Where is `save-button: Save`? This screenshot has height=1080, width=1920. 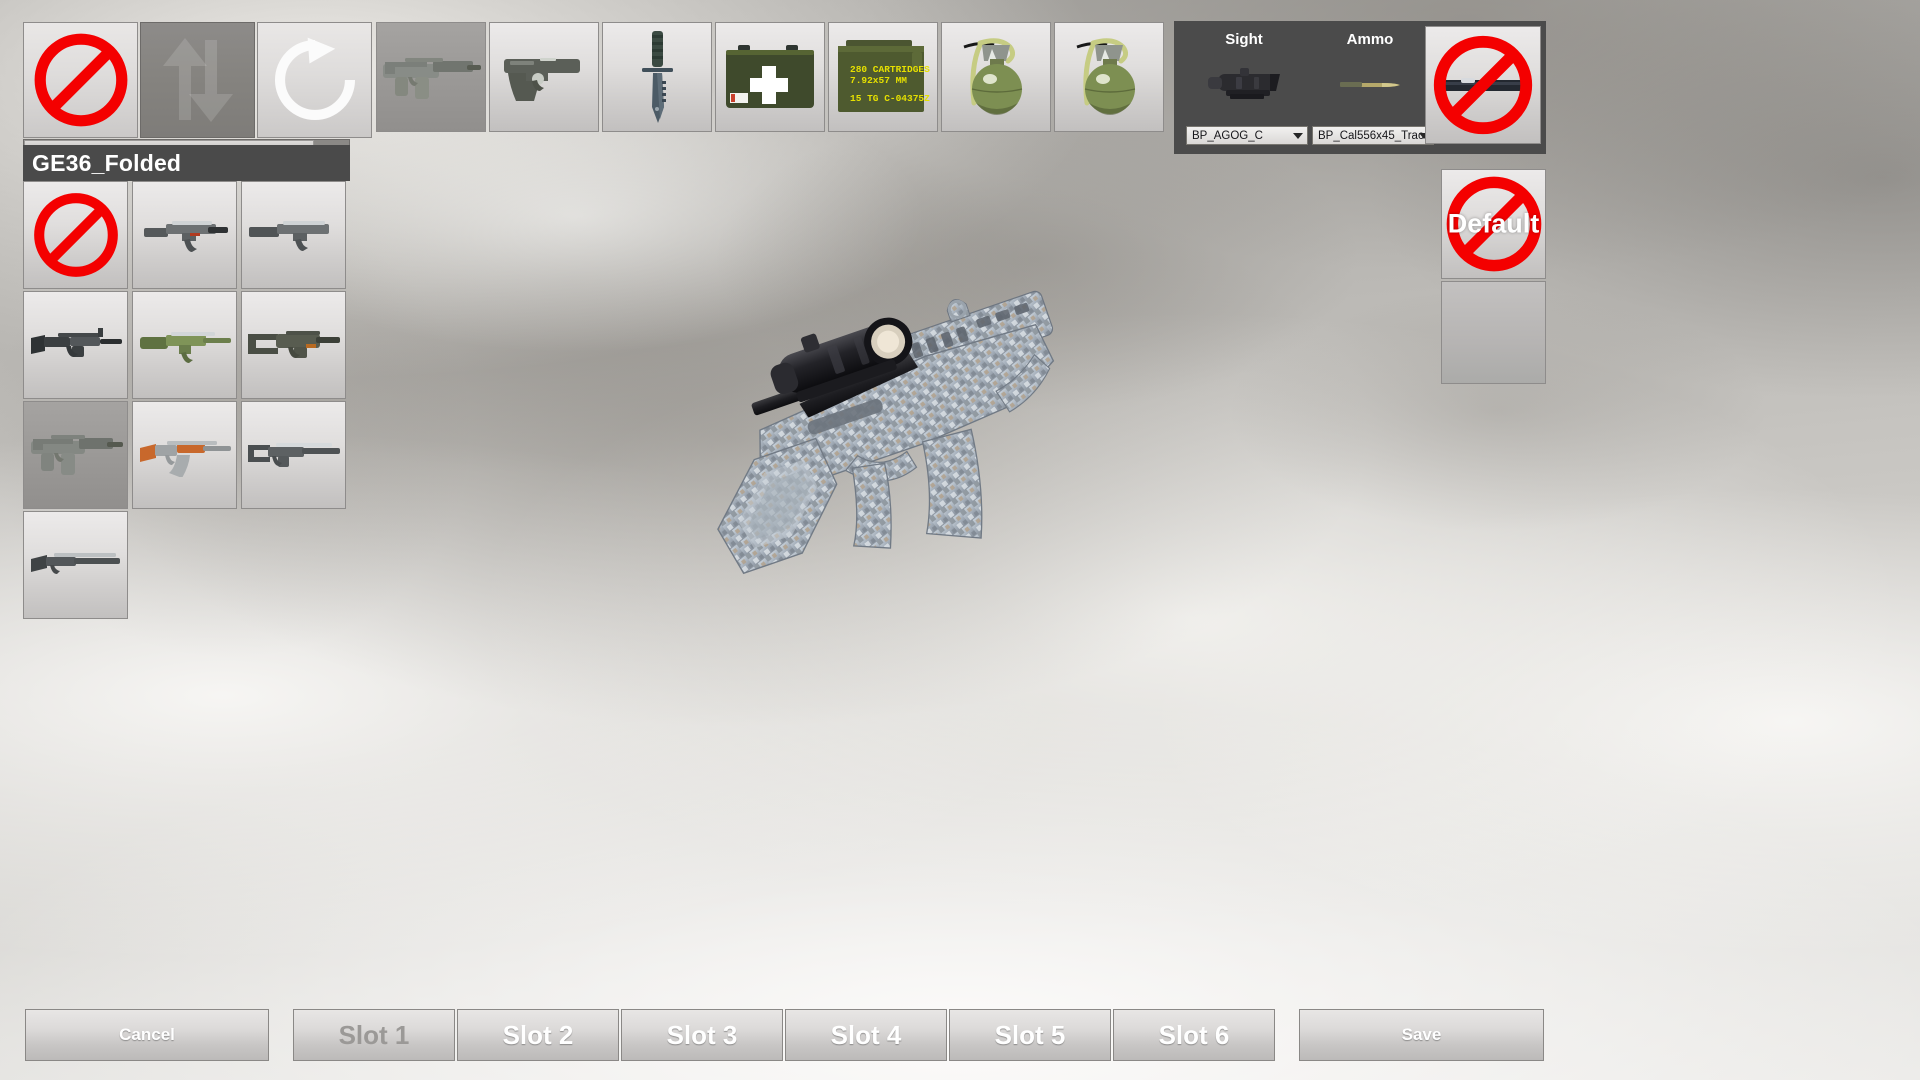 save-button: Save is located at coordinates (1421, 1035).